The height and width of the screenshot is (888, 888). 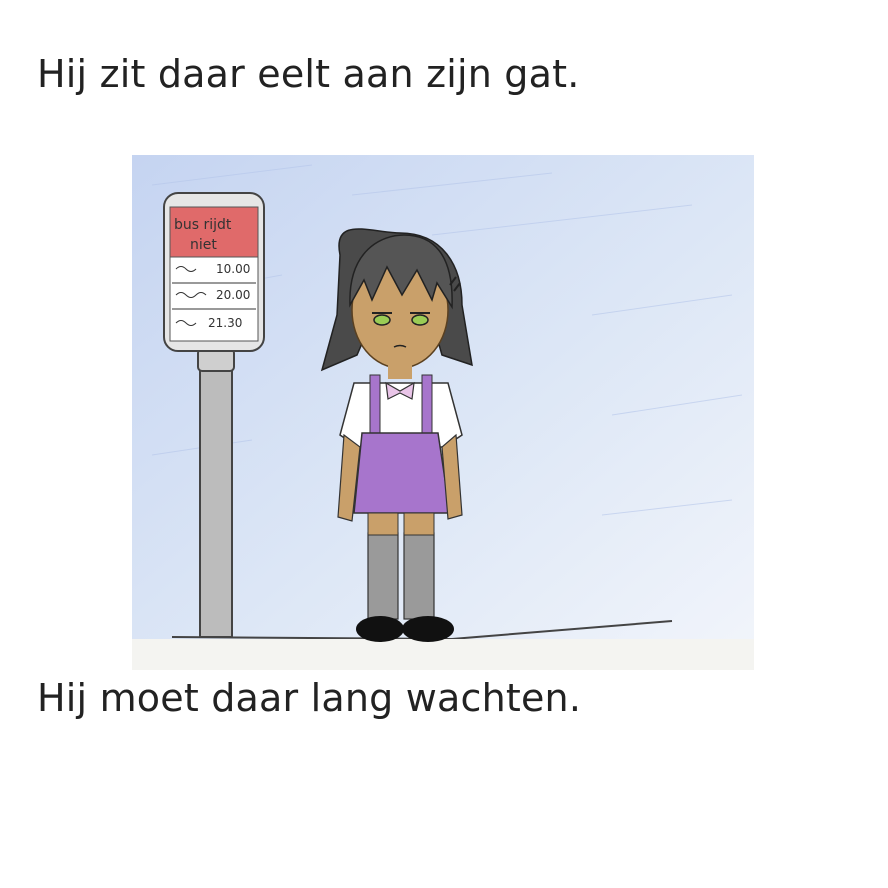 I want to click on sign-time-3: 21.30, so click(x=225, y=323).